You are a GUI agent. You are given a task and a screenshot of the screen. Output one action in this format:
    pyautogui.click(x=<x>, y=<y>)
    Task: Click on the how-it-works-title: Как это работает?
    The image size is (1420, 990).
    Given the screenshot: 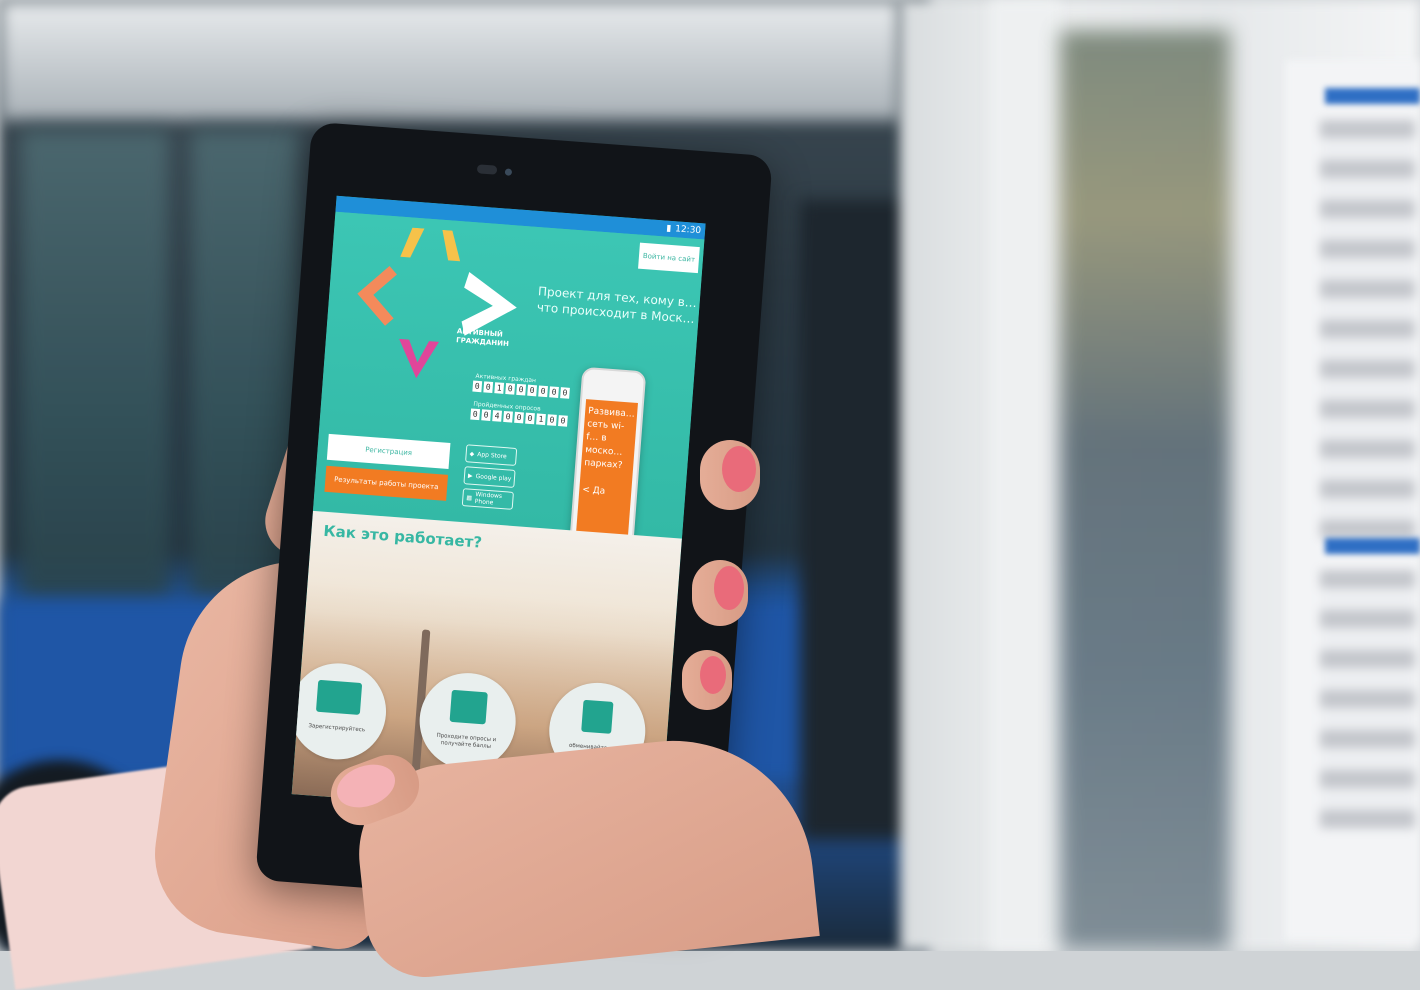 What is the action you would take?
    pyautogui.click(x=402, y=536)
    